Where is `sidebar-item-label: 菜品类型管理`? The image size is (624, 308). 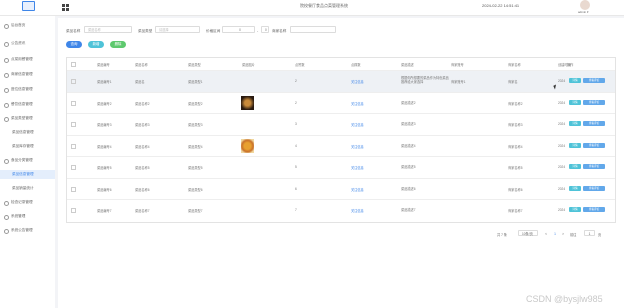
sidebar-item-label: 菜品类型管理 is located at coordinates (22, 118).